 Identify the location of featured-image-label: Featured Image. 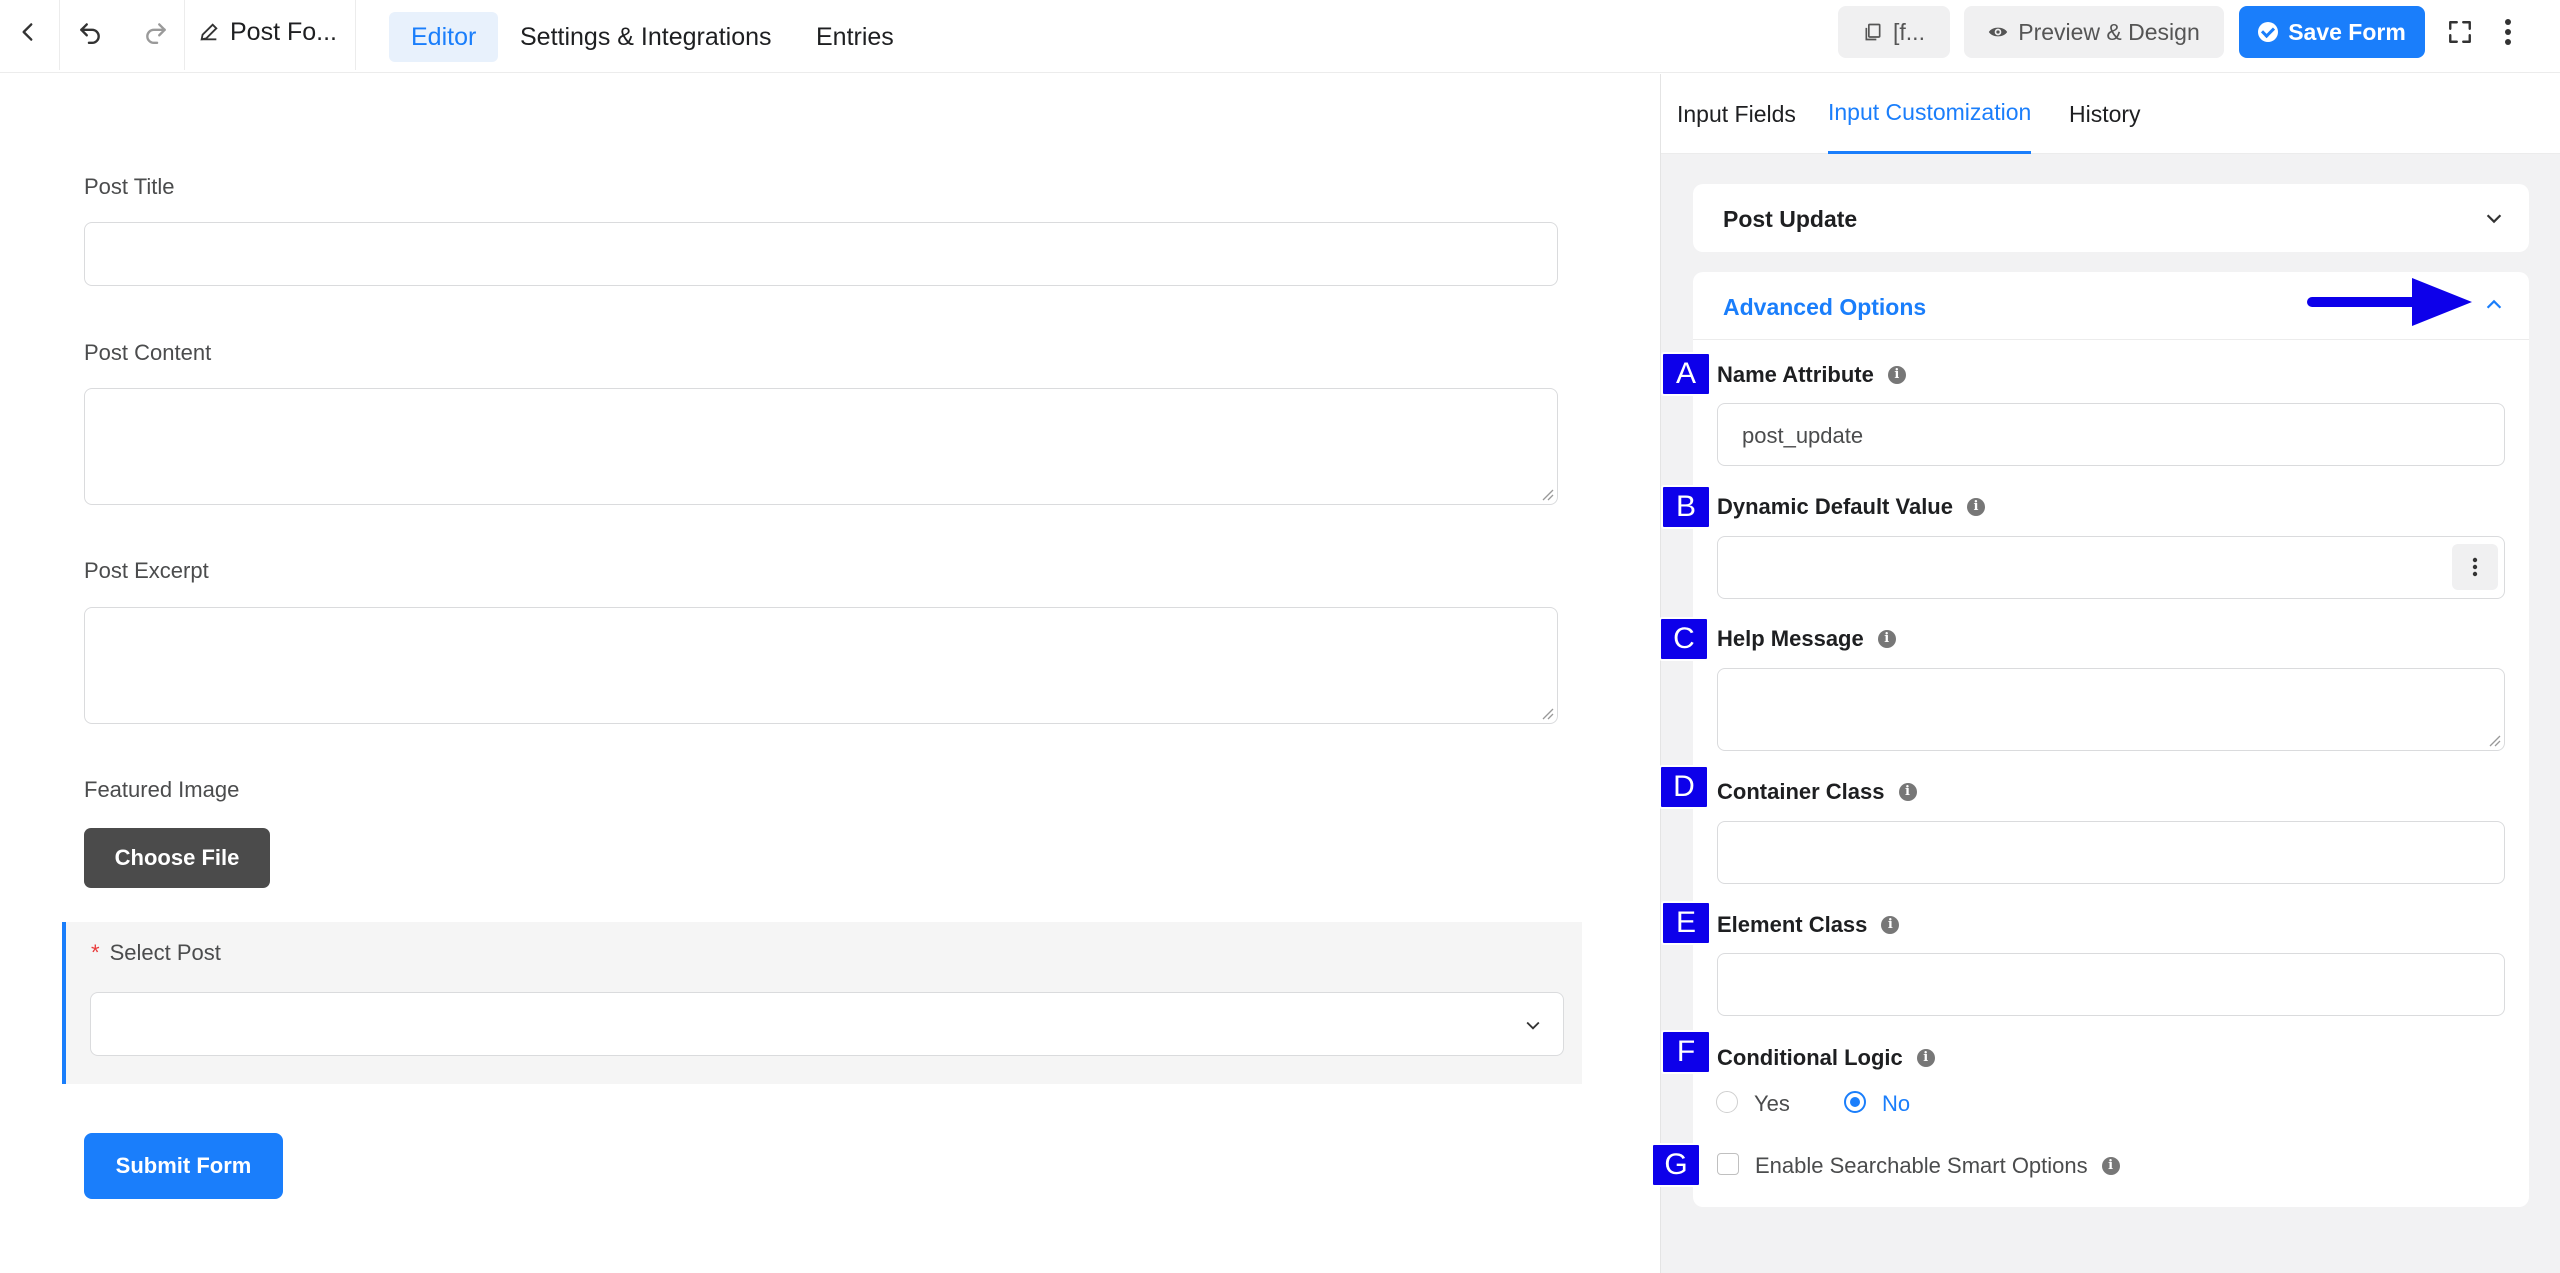
(162, 789).